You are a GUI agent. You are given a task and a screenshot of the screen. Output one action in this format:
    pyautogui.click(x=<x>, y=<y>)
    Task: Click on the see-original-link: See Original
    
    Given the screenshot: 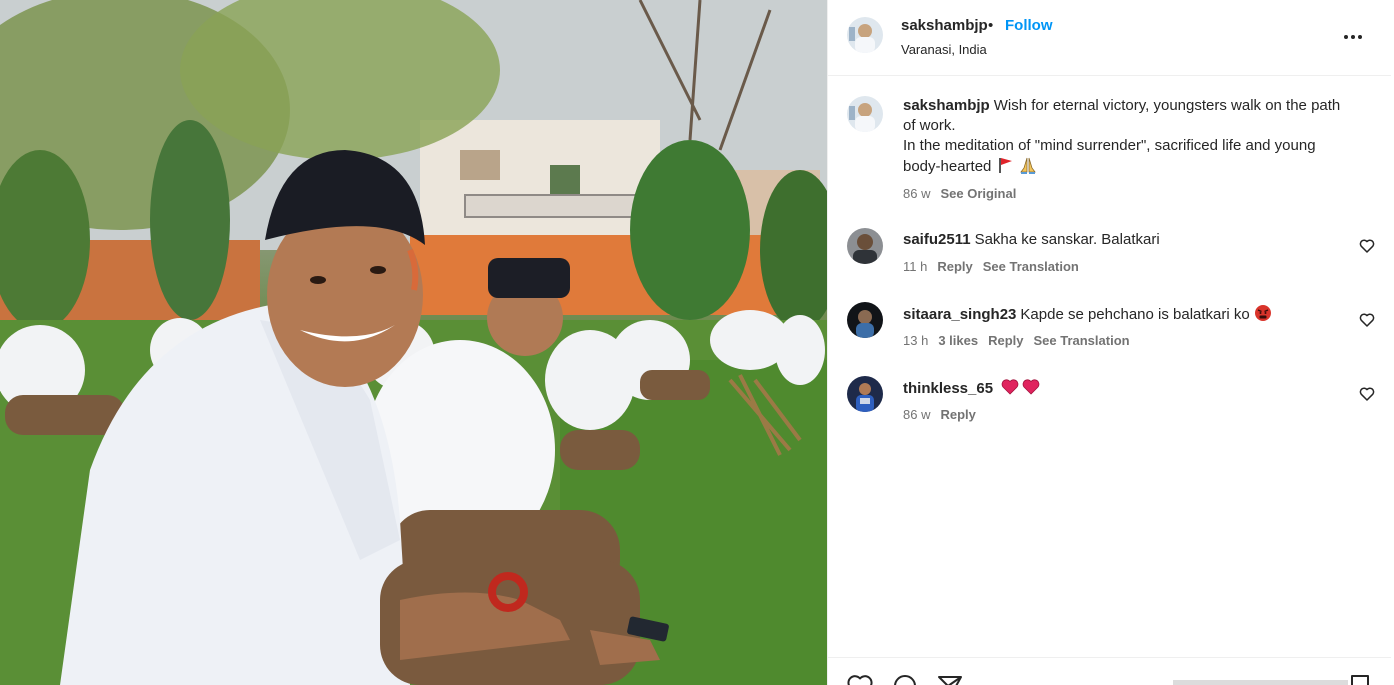 What is the action you would take?
    pyautogui.click(x=978, y=193)
    